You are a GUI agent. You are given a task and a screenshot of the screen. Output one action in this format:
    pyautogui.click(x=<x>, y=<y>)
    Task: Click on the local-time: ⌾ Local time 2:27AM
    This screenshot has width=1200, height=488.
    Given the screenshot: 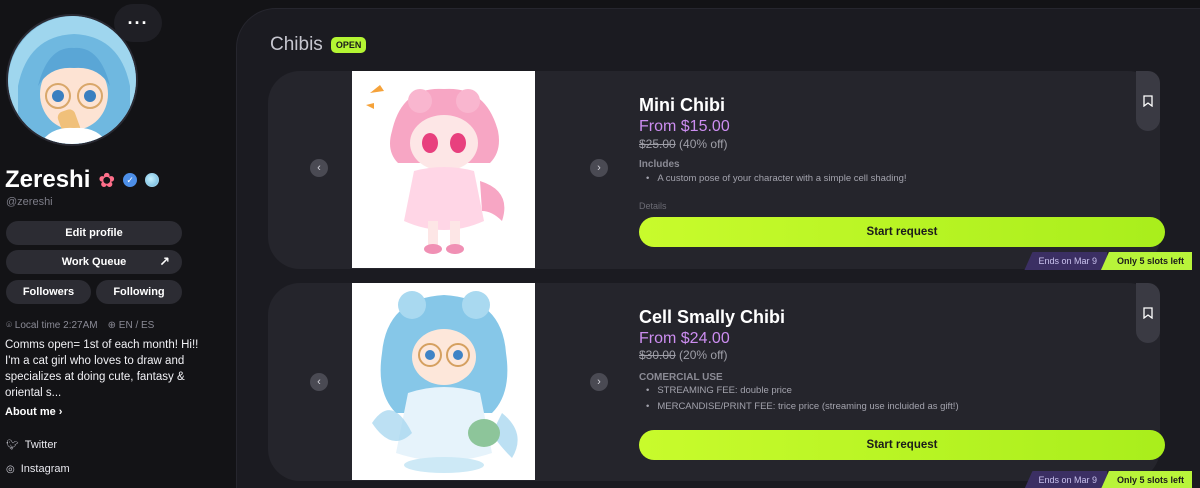 What is the action you would take?
    pyautogui.click(x=52, y=325)
    